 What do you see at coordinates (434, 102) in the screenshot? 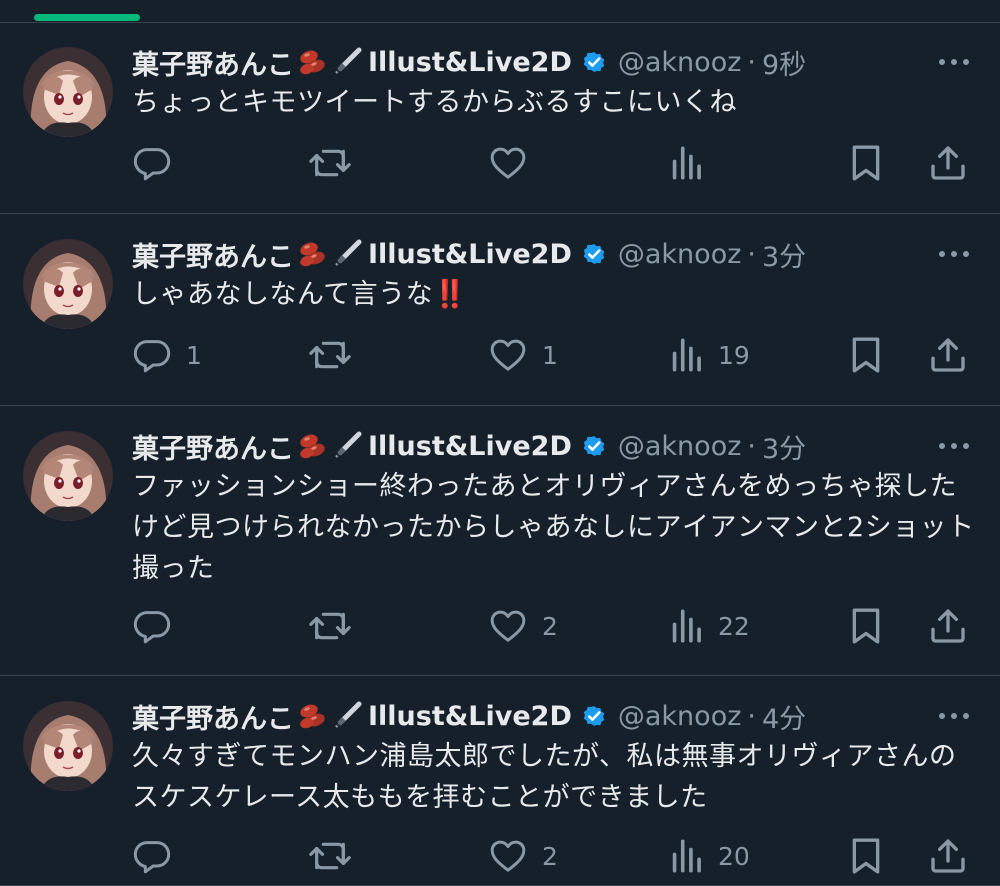
I see `tweet-text: ちょっとキモツイートするからぶるすこにいくね` at bounding box center [434, 102].